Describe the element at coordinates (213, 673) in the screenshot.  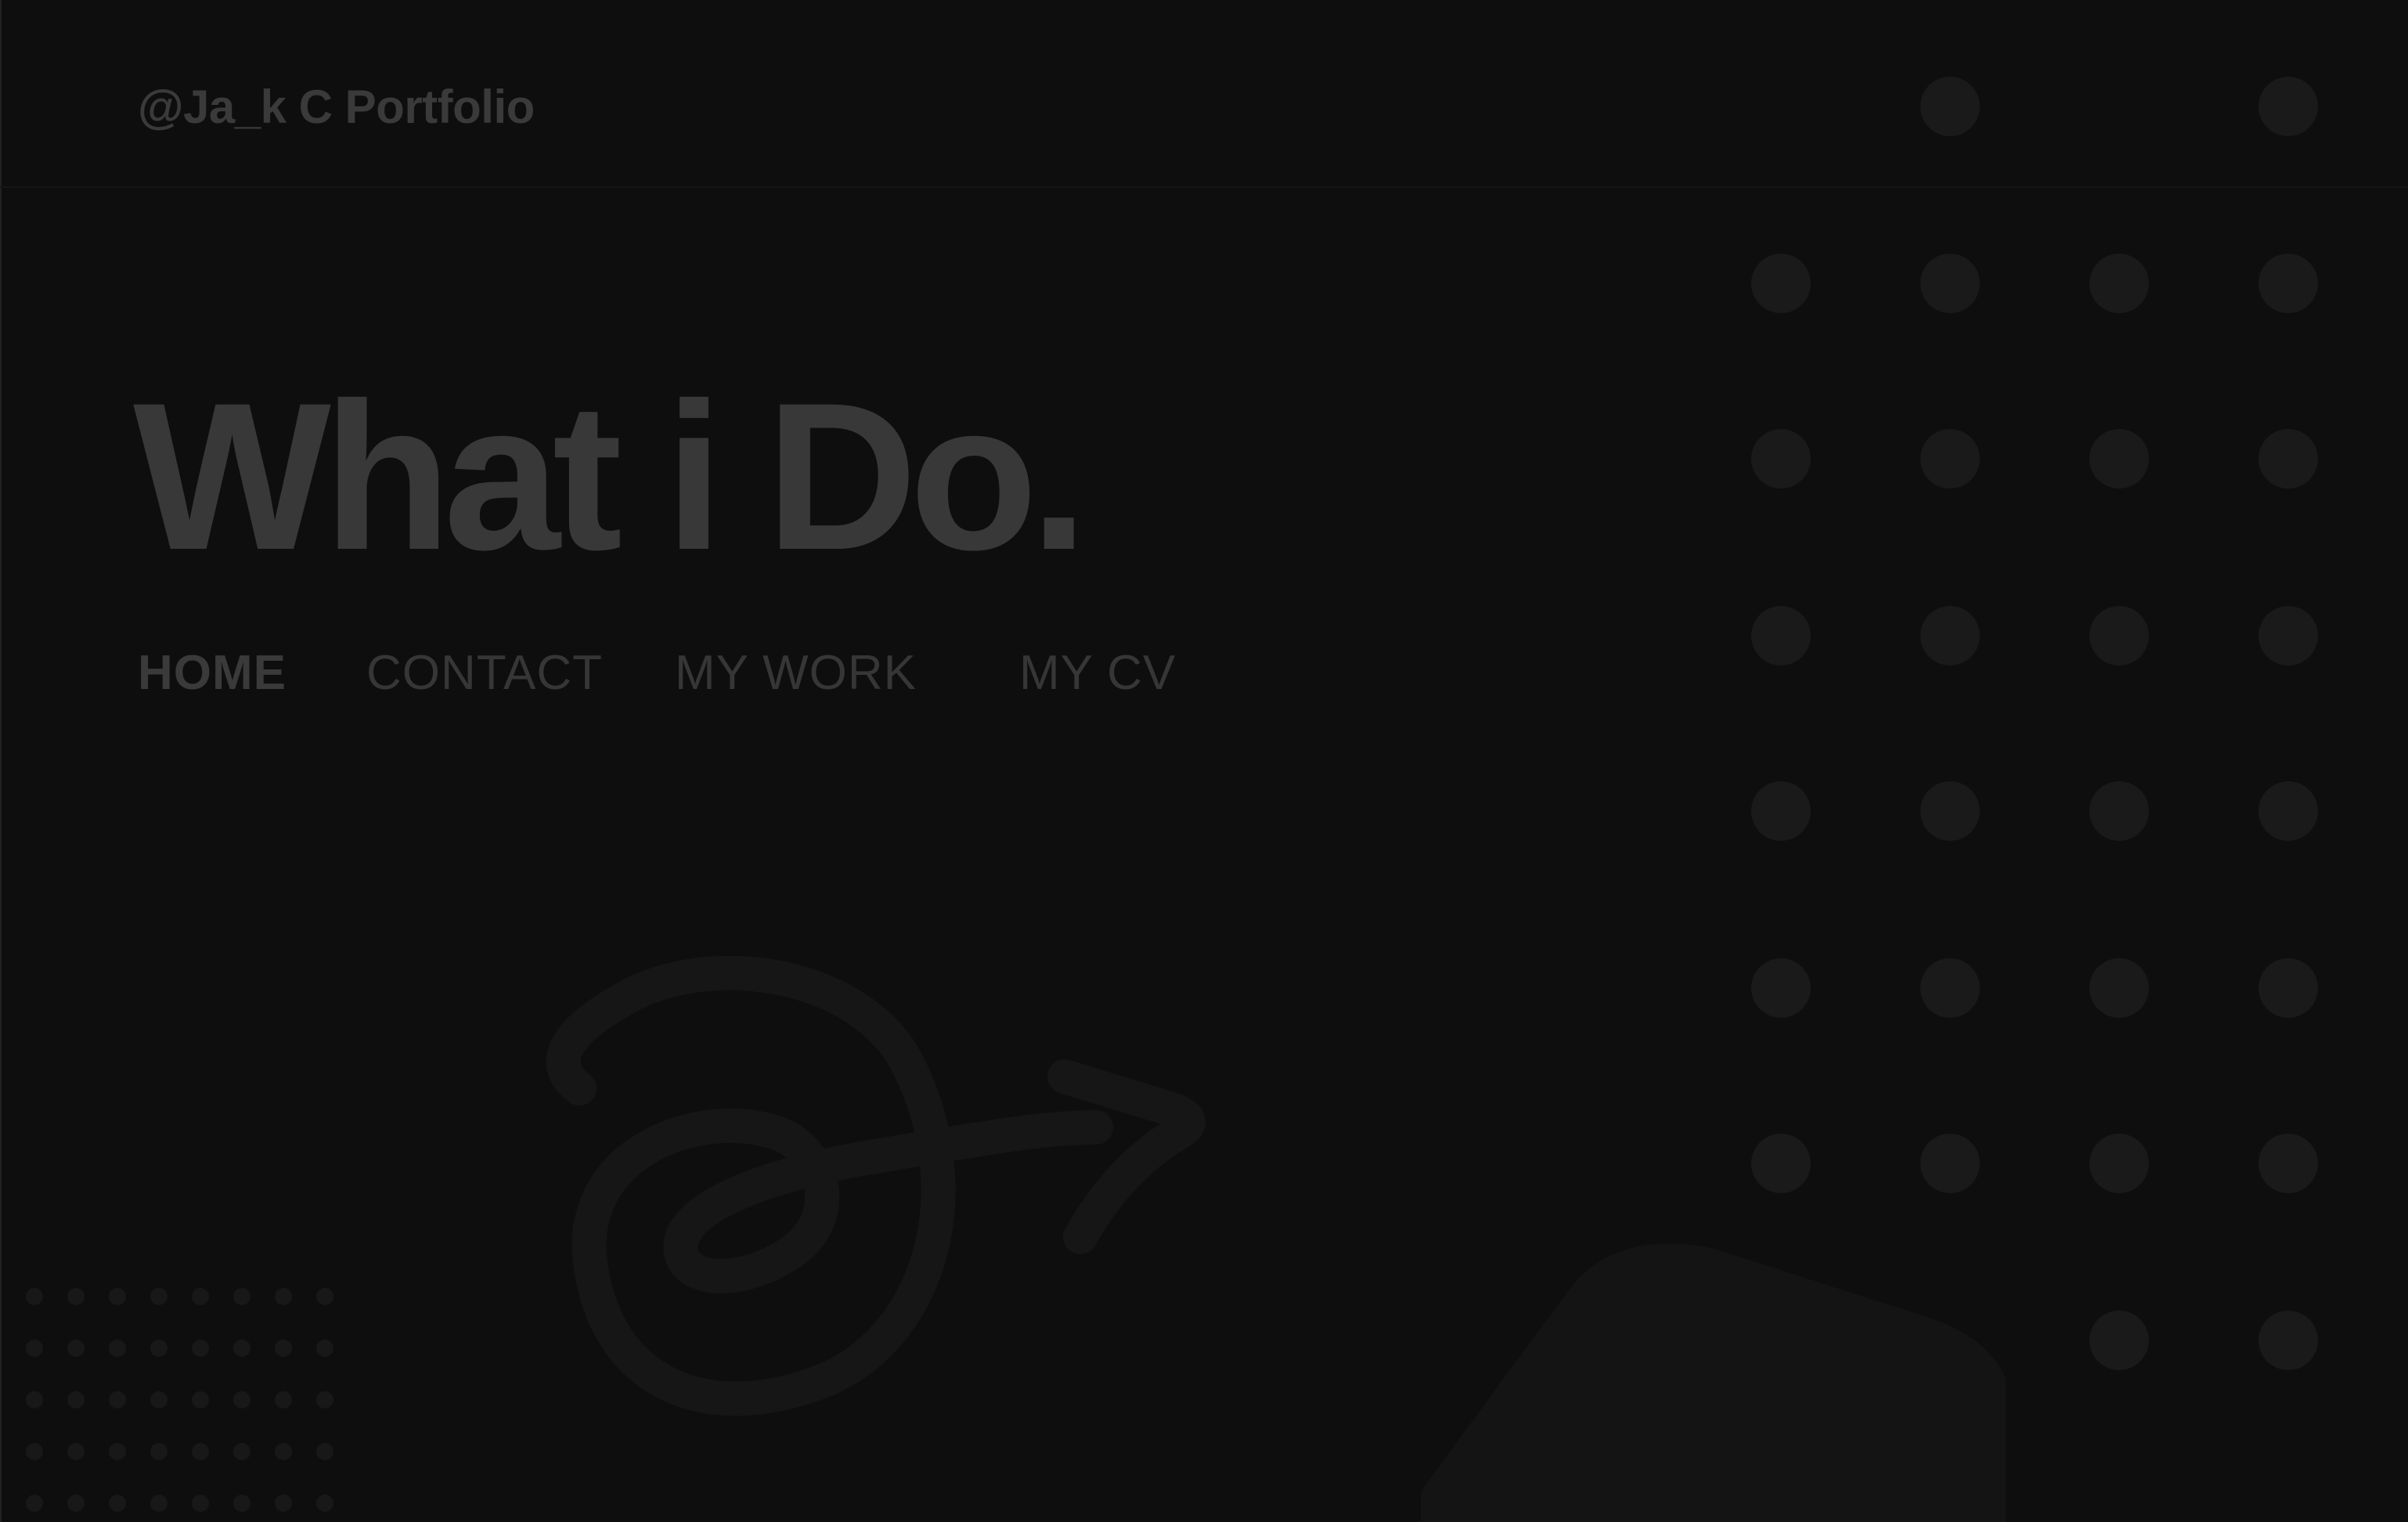
I see `nav-item-home: HOME` at that location.